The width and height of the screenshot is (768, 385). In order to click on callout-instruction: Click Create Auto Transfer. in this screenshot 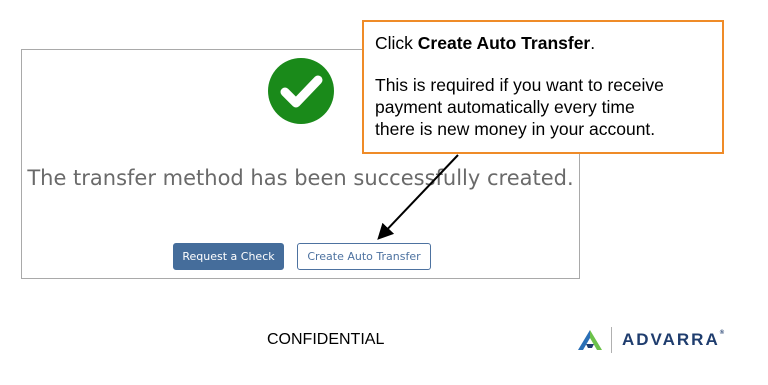, I will do `click(543, 43)`.